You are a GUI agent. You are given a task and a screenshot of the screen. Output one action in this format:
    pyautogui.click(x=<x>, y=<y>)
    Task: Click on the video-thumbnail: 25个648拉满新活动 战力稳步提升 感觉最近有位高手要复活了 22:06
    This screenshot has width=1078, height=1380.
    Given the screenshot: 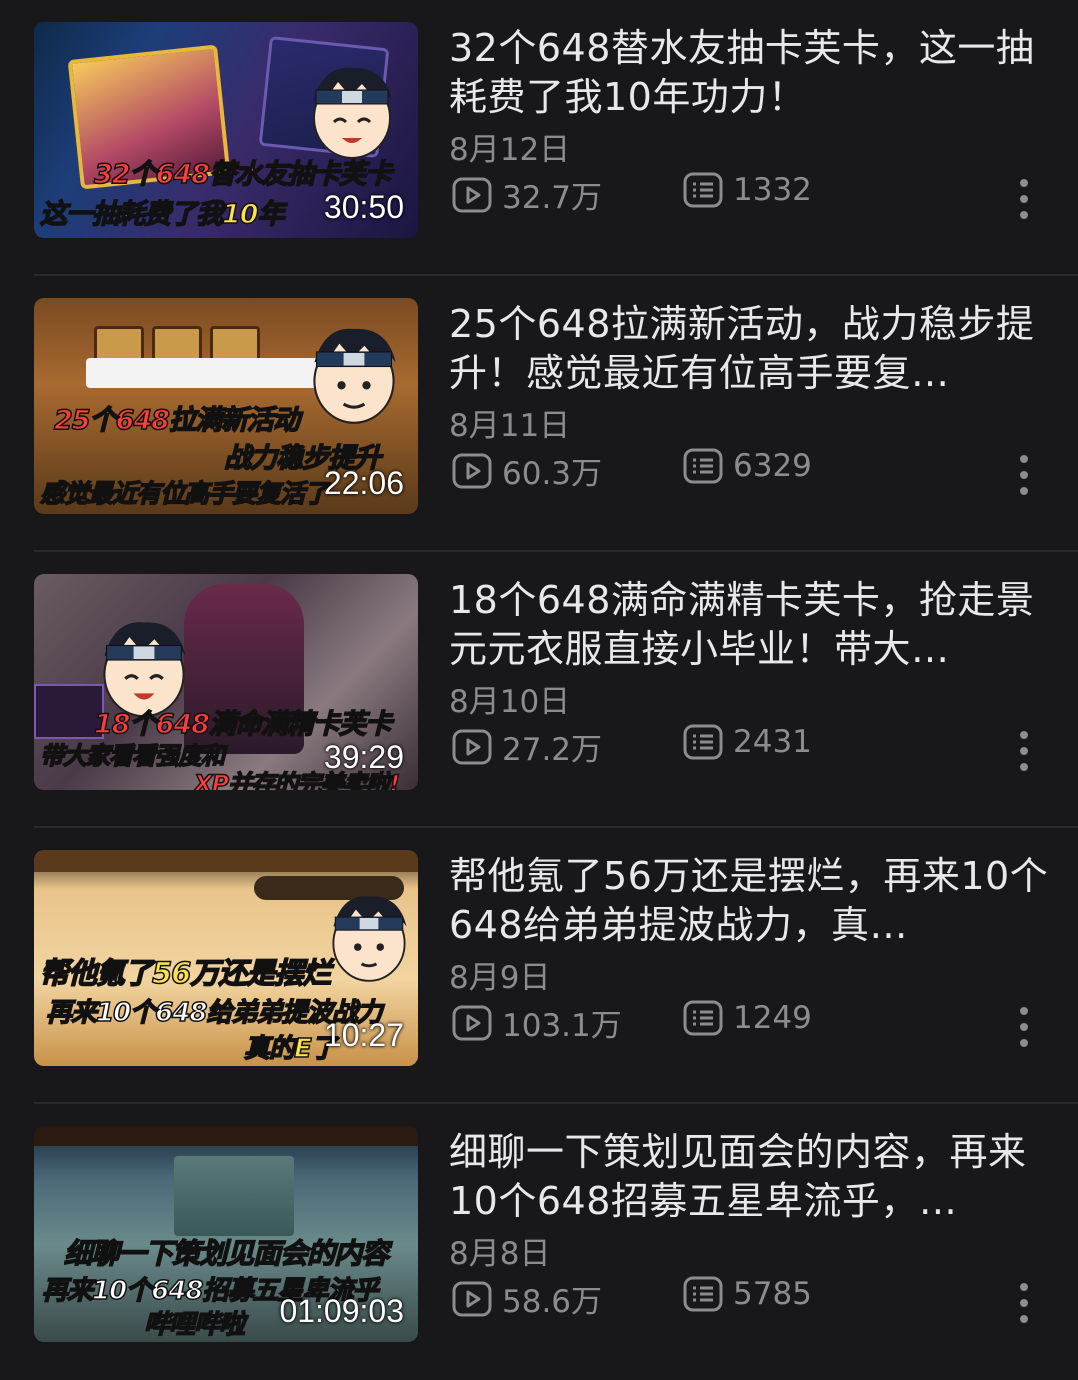 What is the action you would take?
    pyautogui.click(x=226, y=406)
    